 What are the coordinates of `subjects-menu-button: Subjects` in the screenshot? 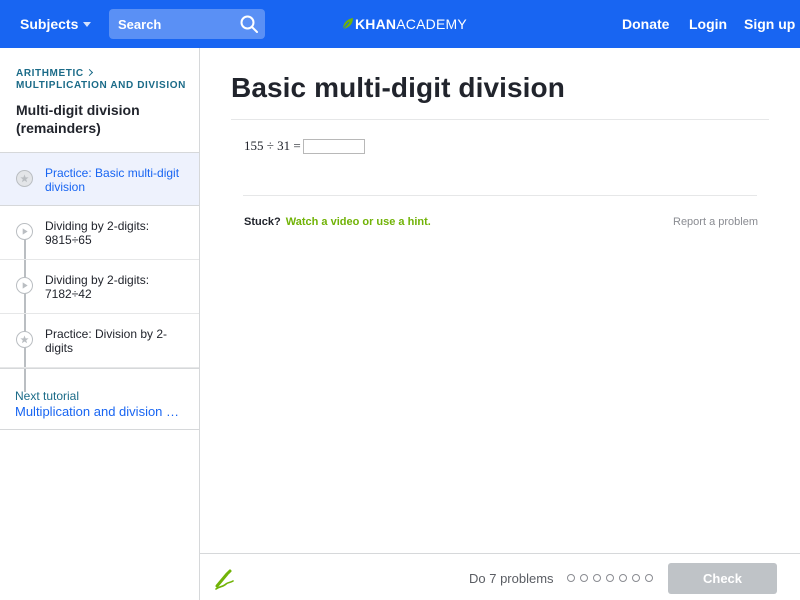 It's located at (56, 24).